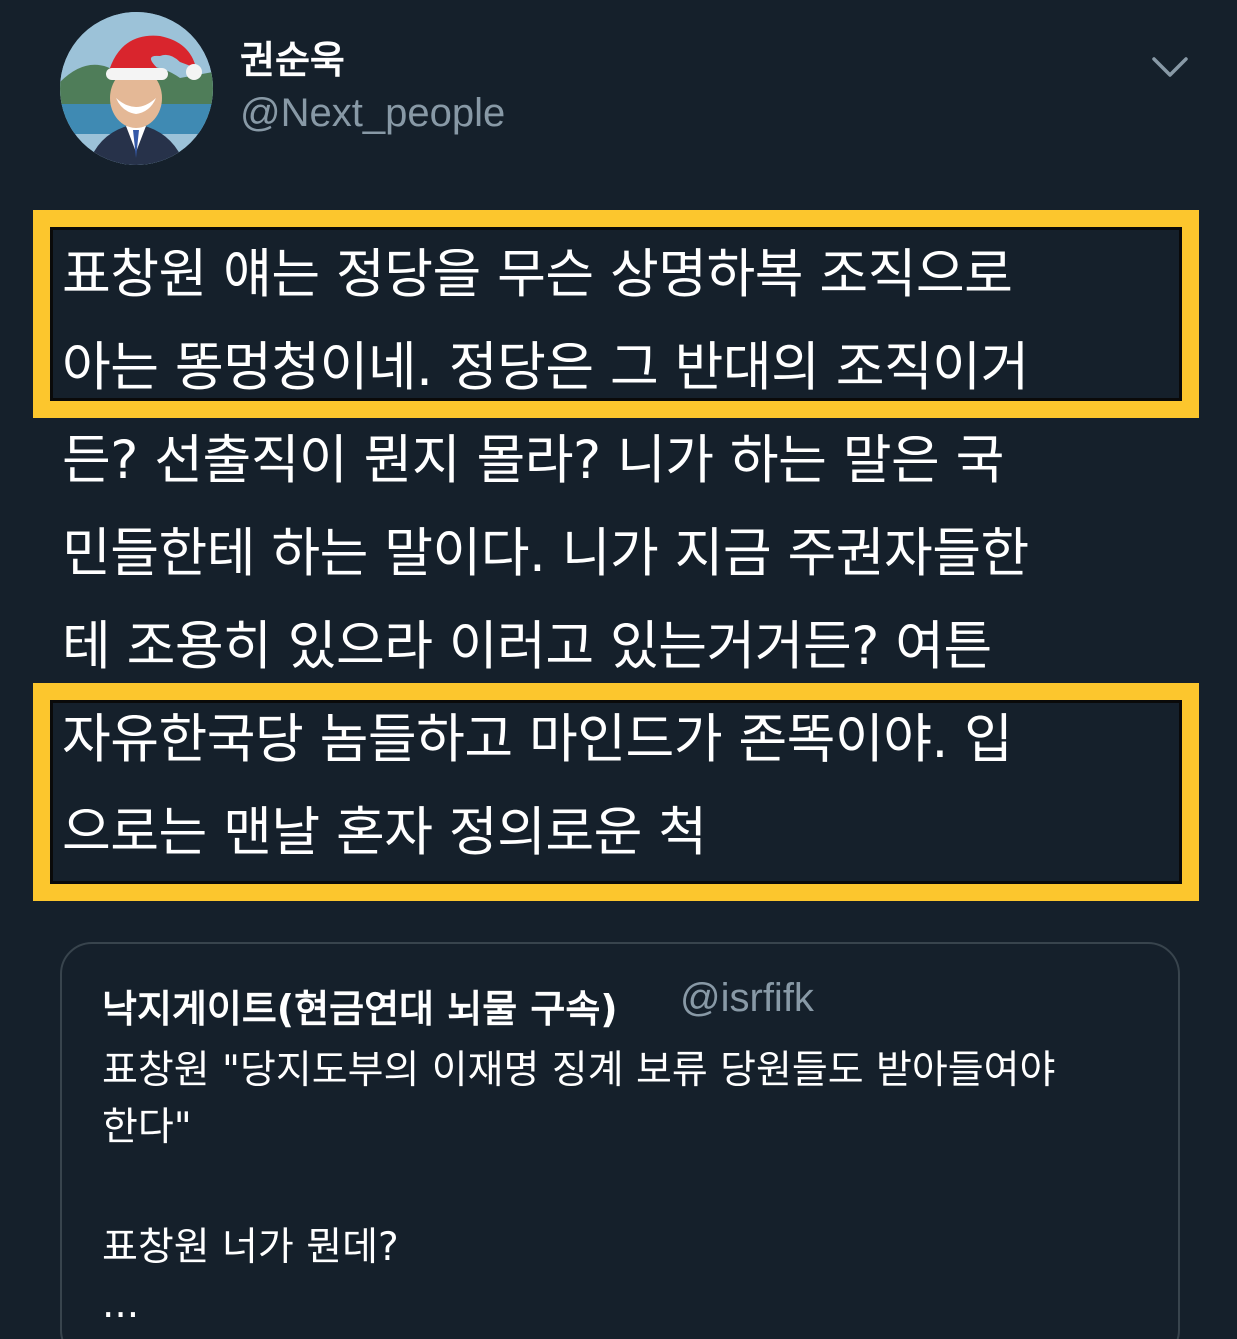 The image size is (1237, 1339). I want to click on author-display-name: 권순욱, so click(292, 60).